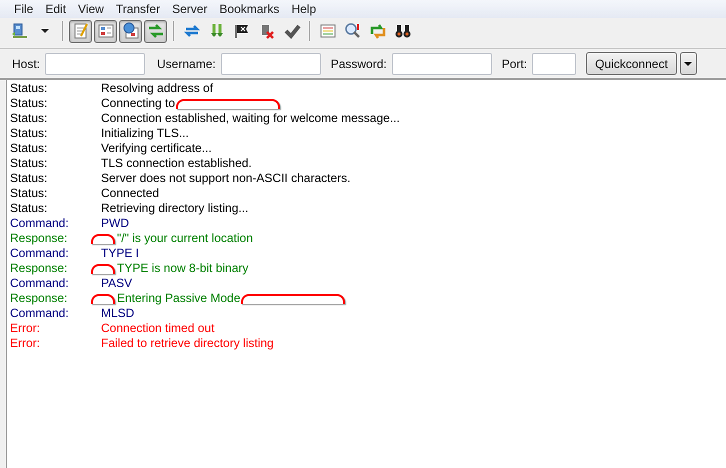  Describe the element at coordinates (303, 9) in the screenshot. I see `menu-item: Help` at that location.